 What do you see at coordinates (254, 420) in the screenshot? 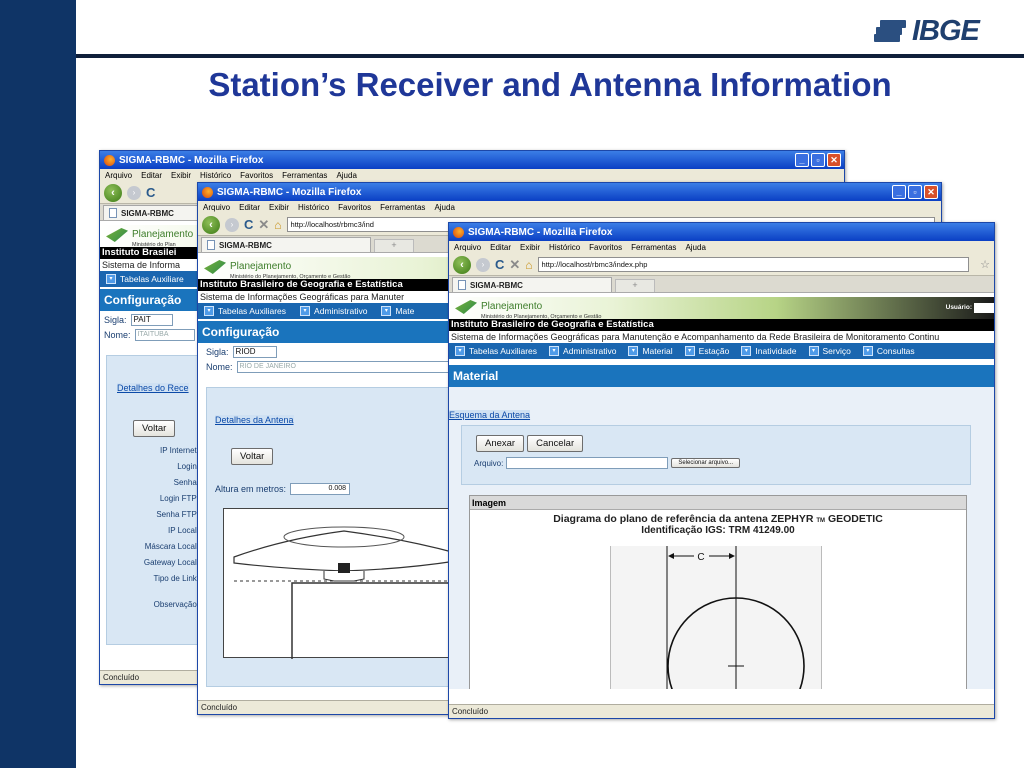
I see `antenna-details-link: Detalhes da Antena` at bounding box center [254, 420].